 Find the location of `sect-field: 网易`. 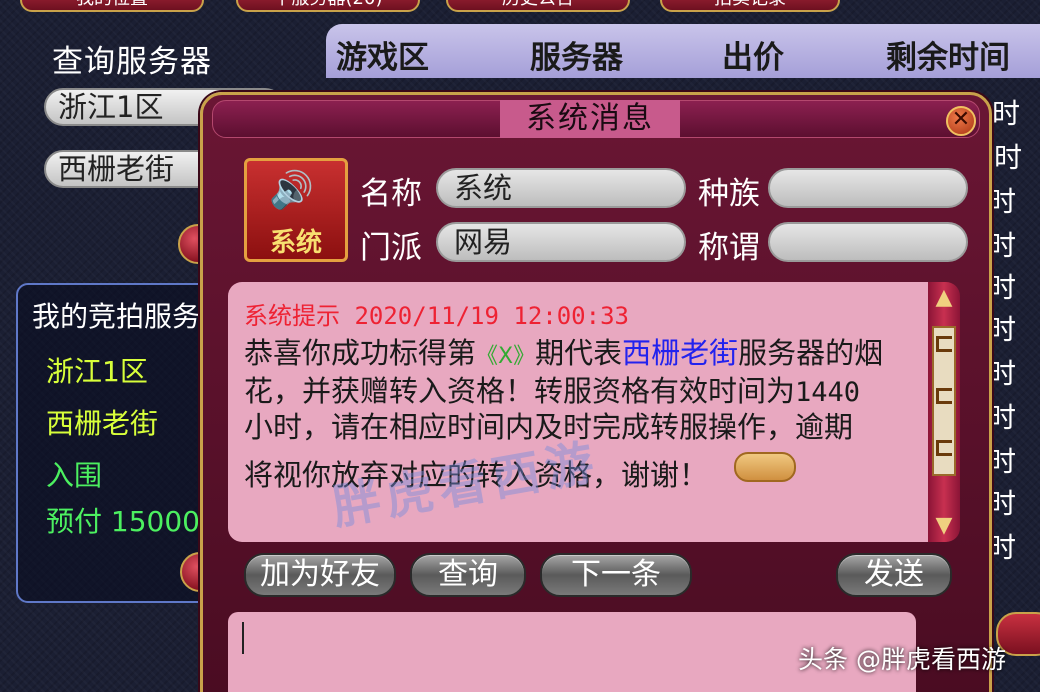

sect-field: 网易 is located at coordinates (561, 242).